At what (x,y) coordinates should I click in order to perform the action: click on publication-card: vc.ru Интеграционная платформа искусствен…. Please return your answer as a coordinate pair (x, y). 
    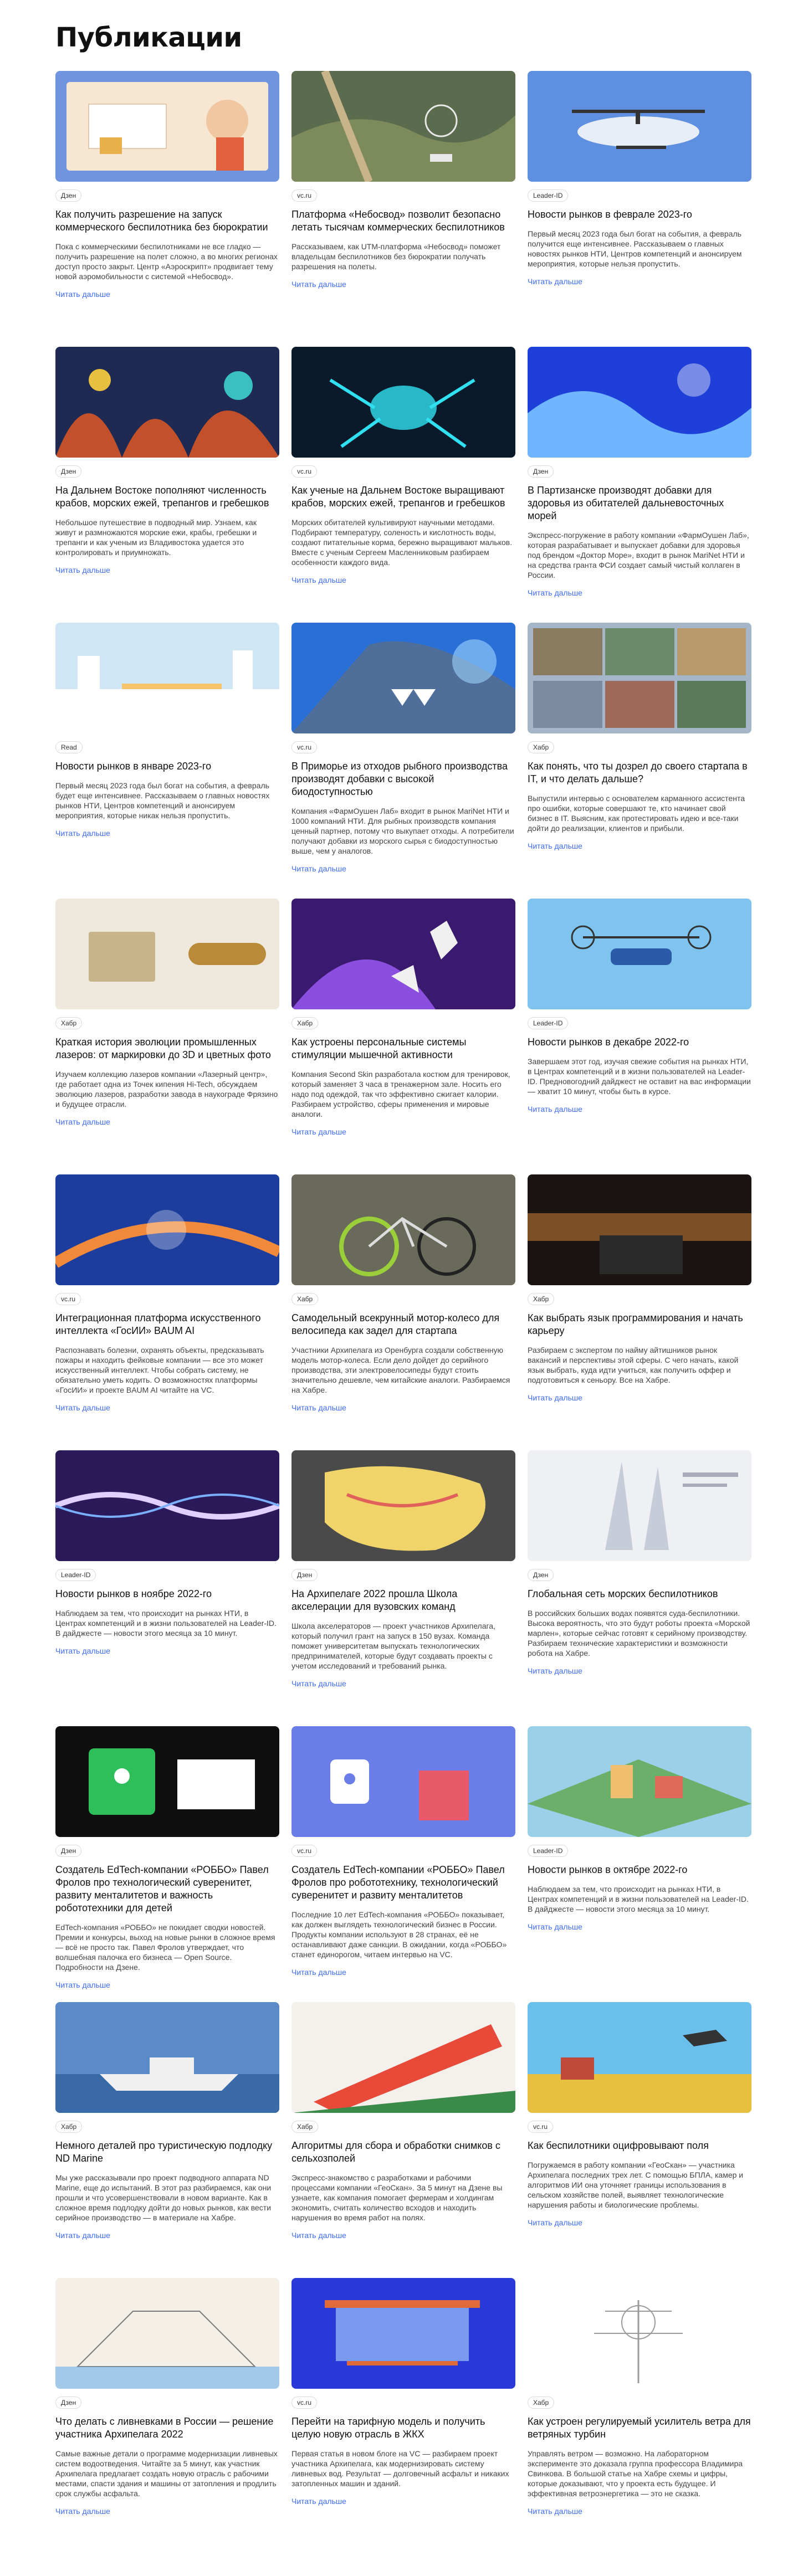
    Looking at the image, I should click on (167, 1312).